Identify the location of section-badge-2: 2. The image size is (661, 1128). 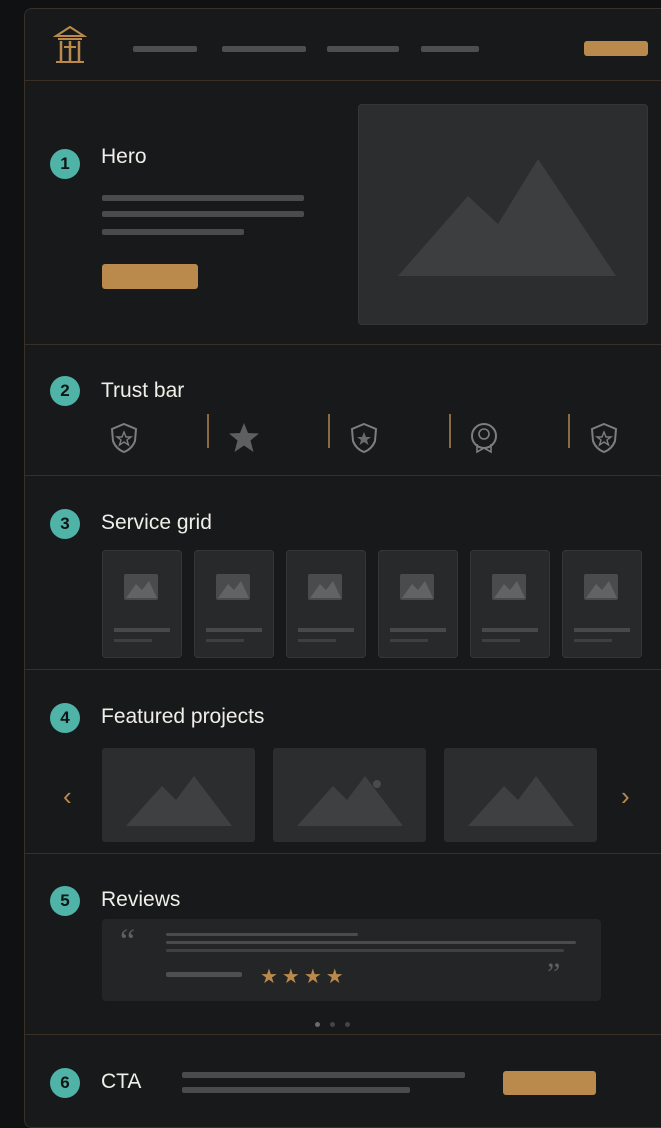
(65, 391).